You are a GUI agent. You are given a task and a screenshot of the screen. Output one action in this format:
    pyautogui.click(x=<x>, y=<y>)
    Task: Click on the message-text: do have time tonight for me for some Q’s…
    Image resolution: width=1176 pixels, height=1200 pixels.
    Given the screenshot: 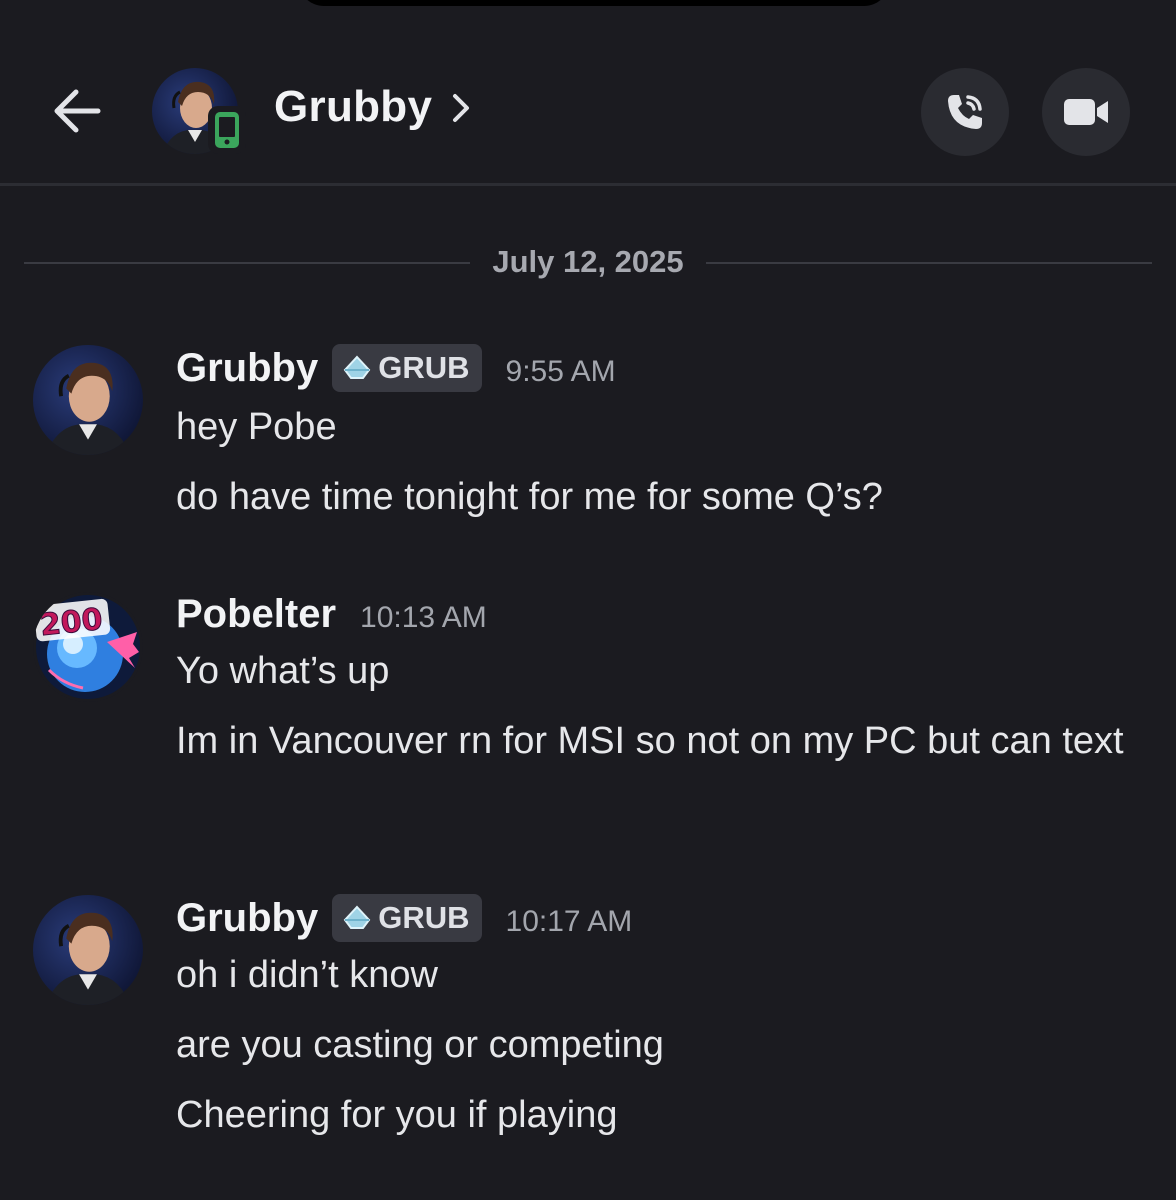 What is the action you would take?
    pyautogui.click(x=656, y=497)
    